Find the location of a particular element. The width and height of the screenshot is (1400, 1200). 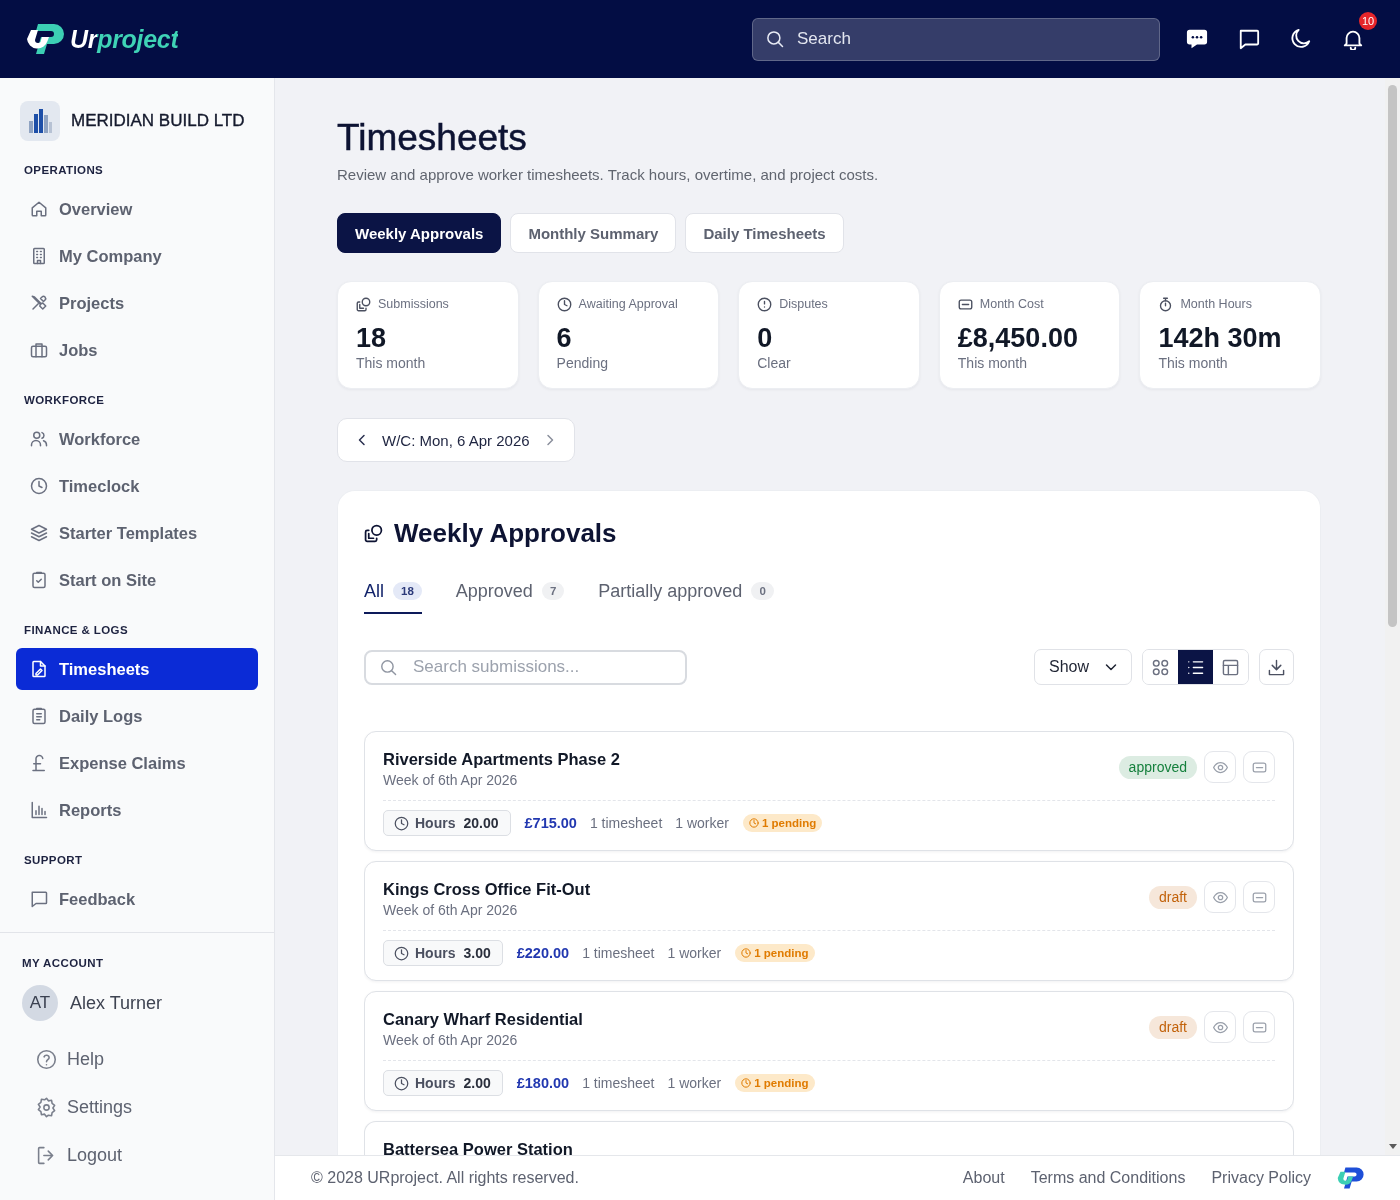

briefcase-icon is located at coordinates (39, 350).